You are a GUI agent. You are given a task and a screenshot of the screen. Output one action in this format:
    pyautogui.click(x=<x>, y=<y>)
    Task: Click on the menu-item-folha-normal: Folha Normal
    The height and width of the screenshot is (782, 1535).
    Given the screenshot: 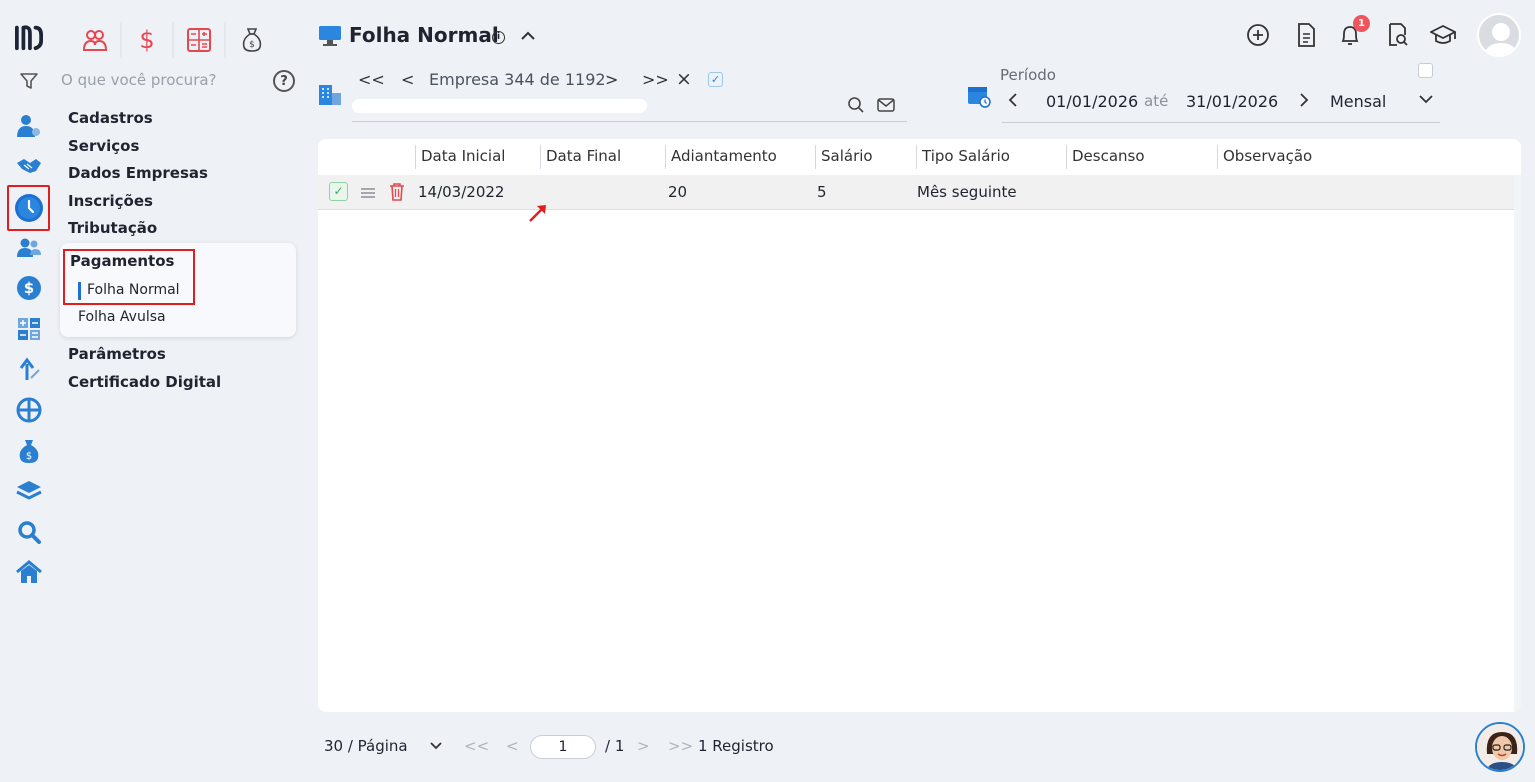 What is the action you would take?
    pyautogui.click(x=133, y=290)
    